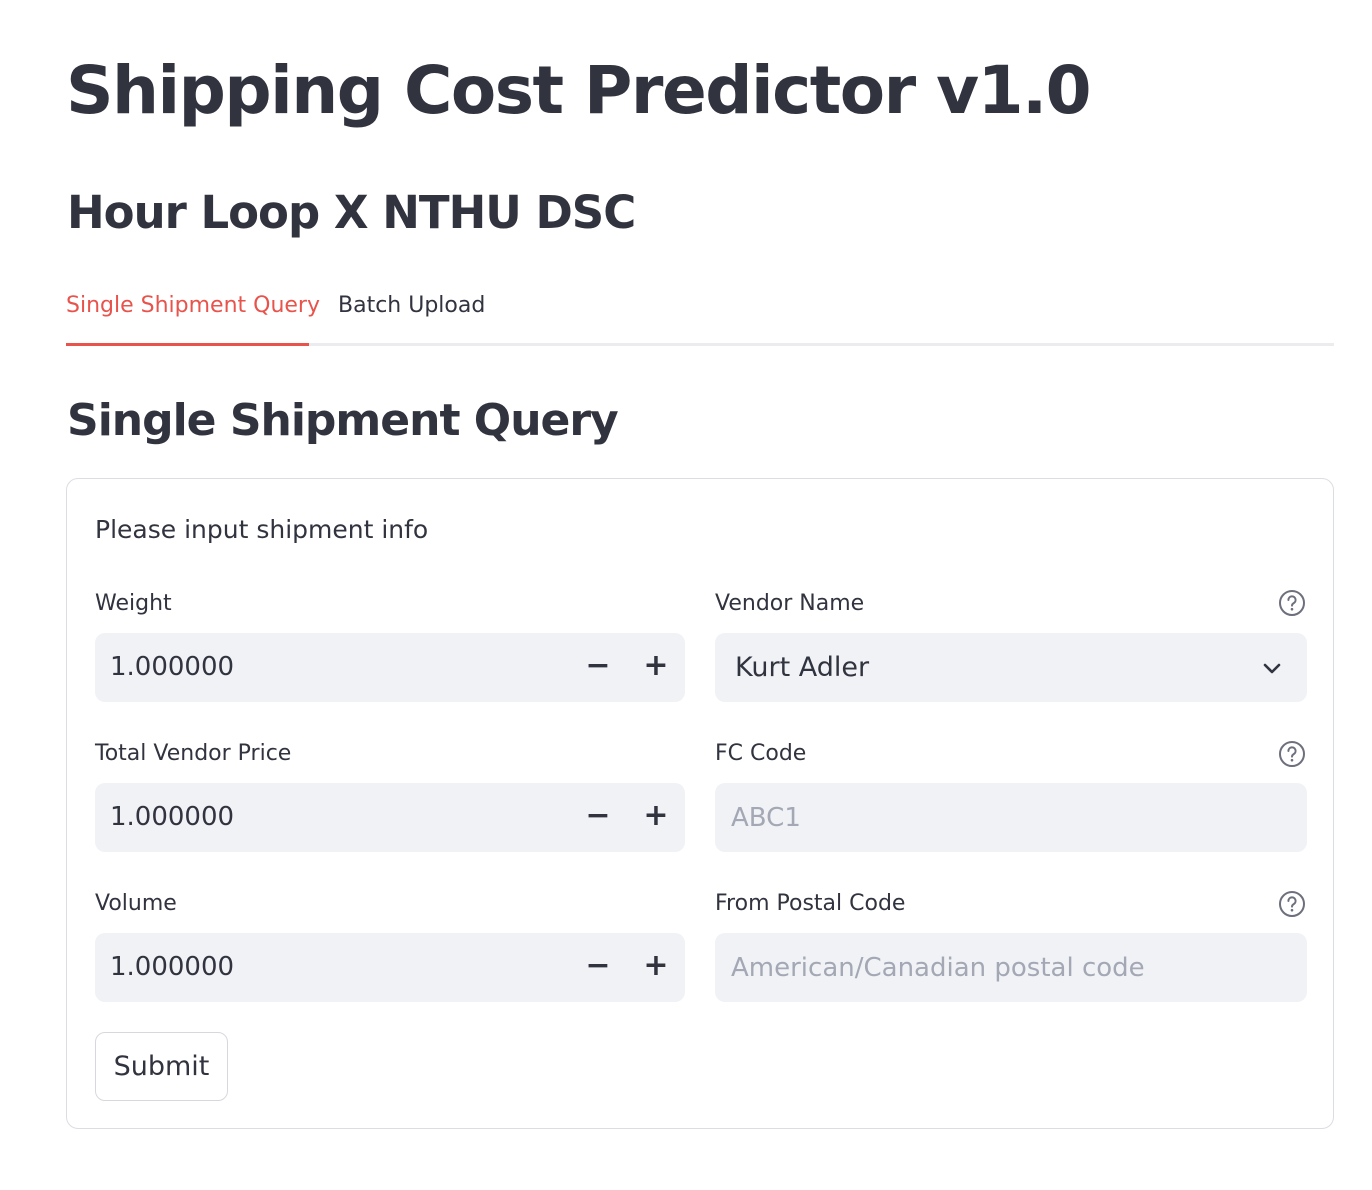 Image resolution: width=1372 pixels, height=1190 pixels. Describe the element at coordinates (1011, 667) in the screenshot. I see `vendor-name-select: Kurt Adler` at that location.